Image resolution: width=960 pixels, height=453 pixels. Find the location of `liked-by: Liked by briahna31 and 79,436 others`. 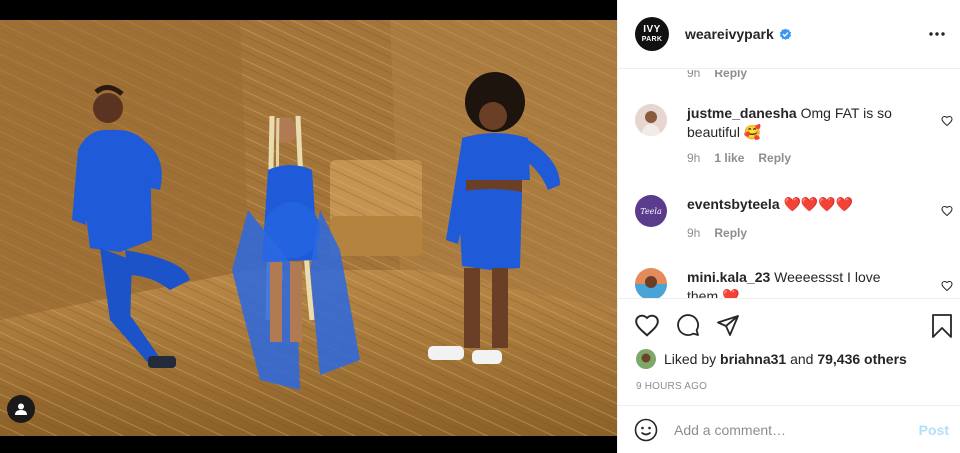

liked-by: Liked by briahna31 and 79,436 others is located at coordinates (771, 359).